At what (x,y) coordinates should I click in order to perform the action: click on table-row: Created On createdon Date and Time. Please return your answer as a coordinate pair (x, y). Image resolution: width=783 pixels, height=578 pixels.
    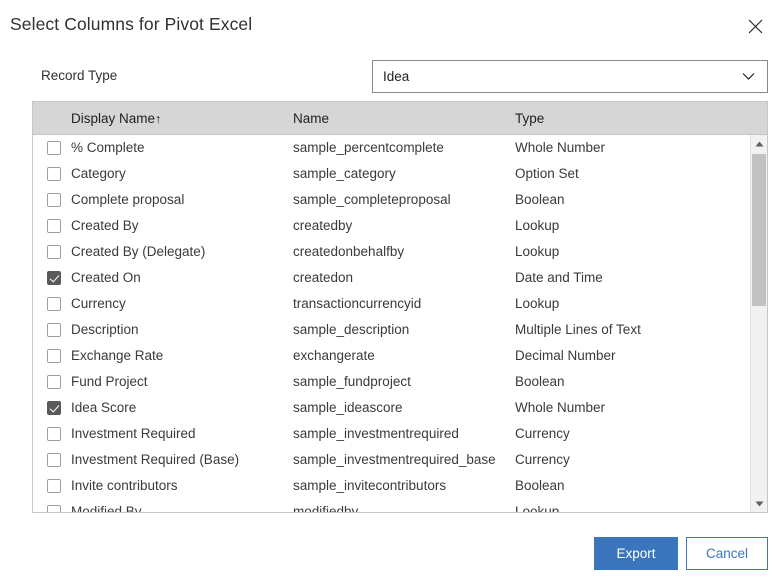
    Looking at the image, I should click on (400, 278).